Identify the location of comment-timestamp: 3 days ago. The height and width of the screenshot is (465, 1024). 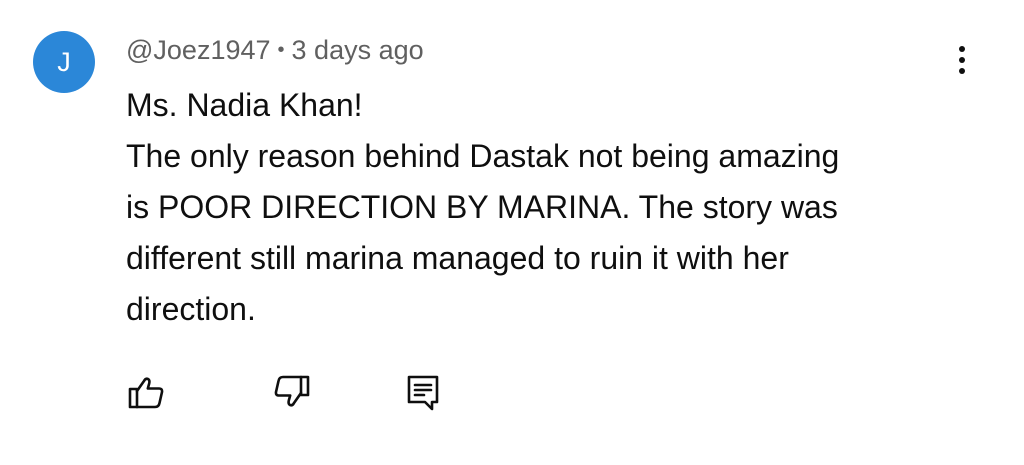
(358, 50).